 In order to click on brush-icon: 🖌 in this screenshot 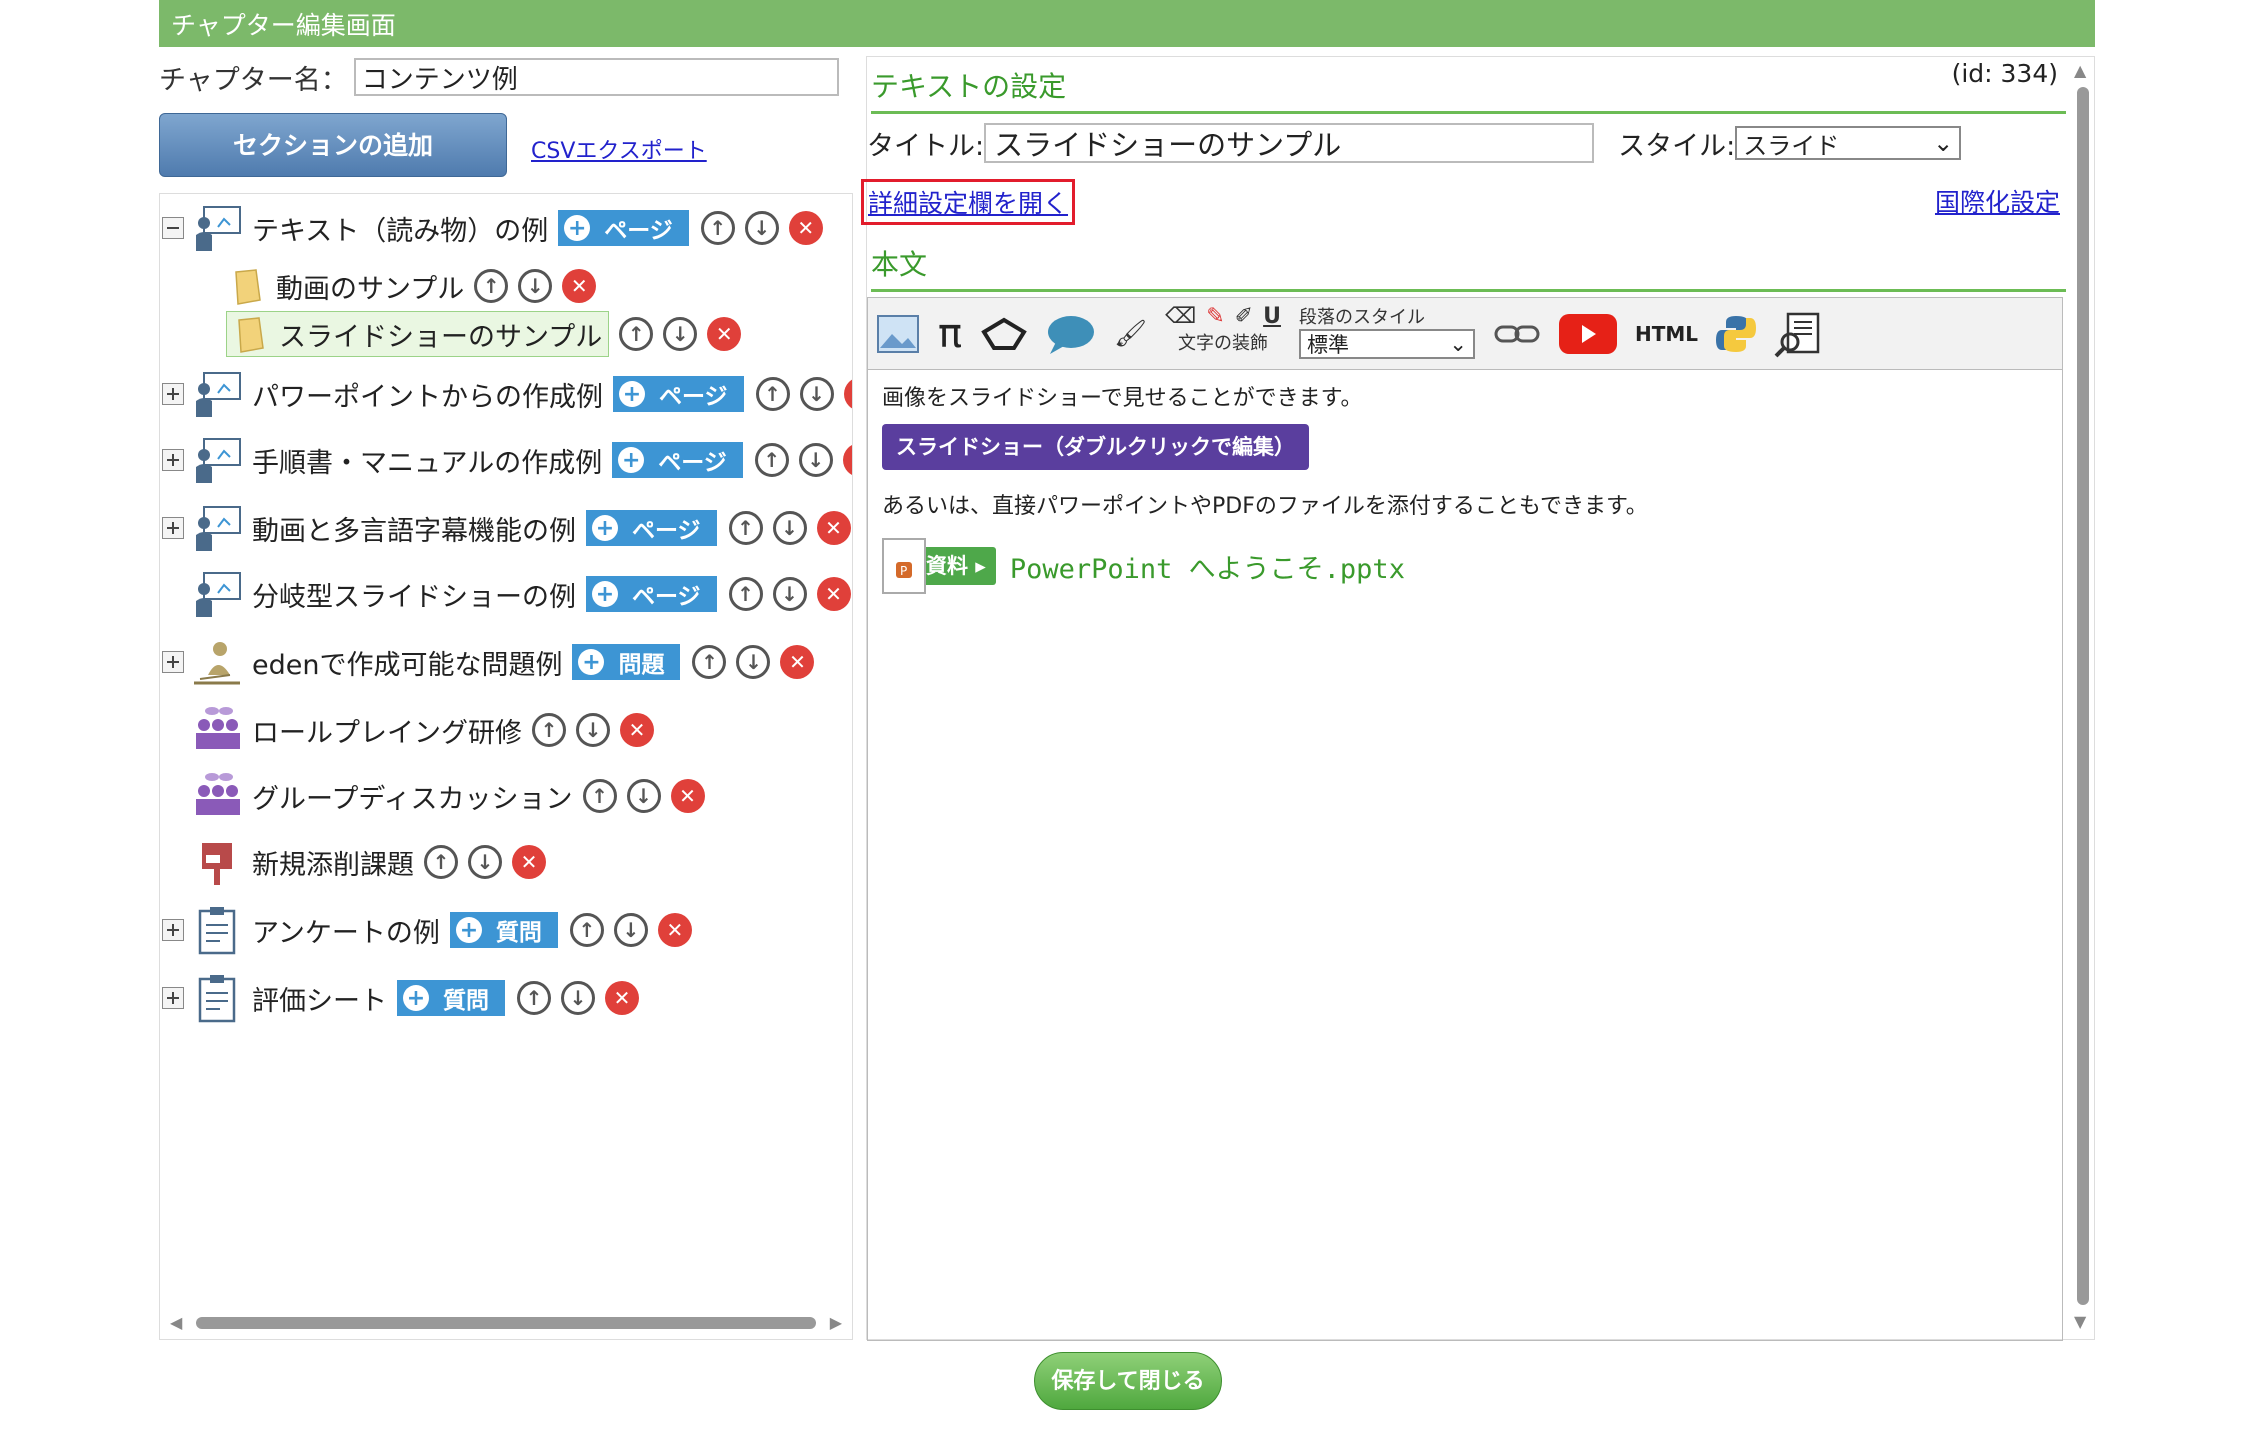, I will do `click(1130, 334)`.